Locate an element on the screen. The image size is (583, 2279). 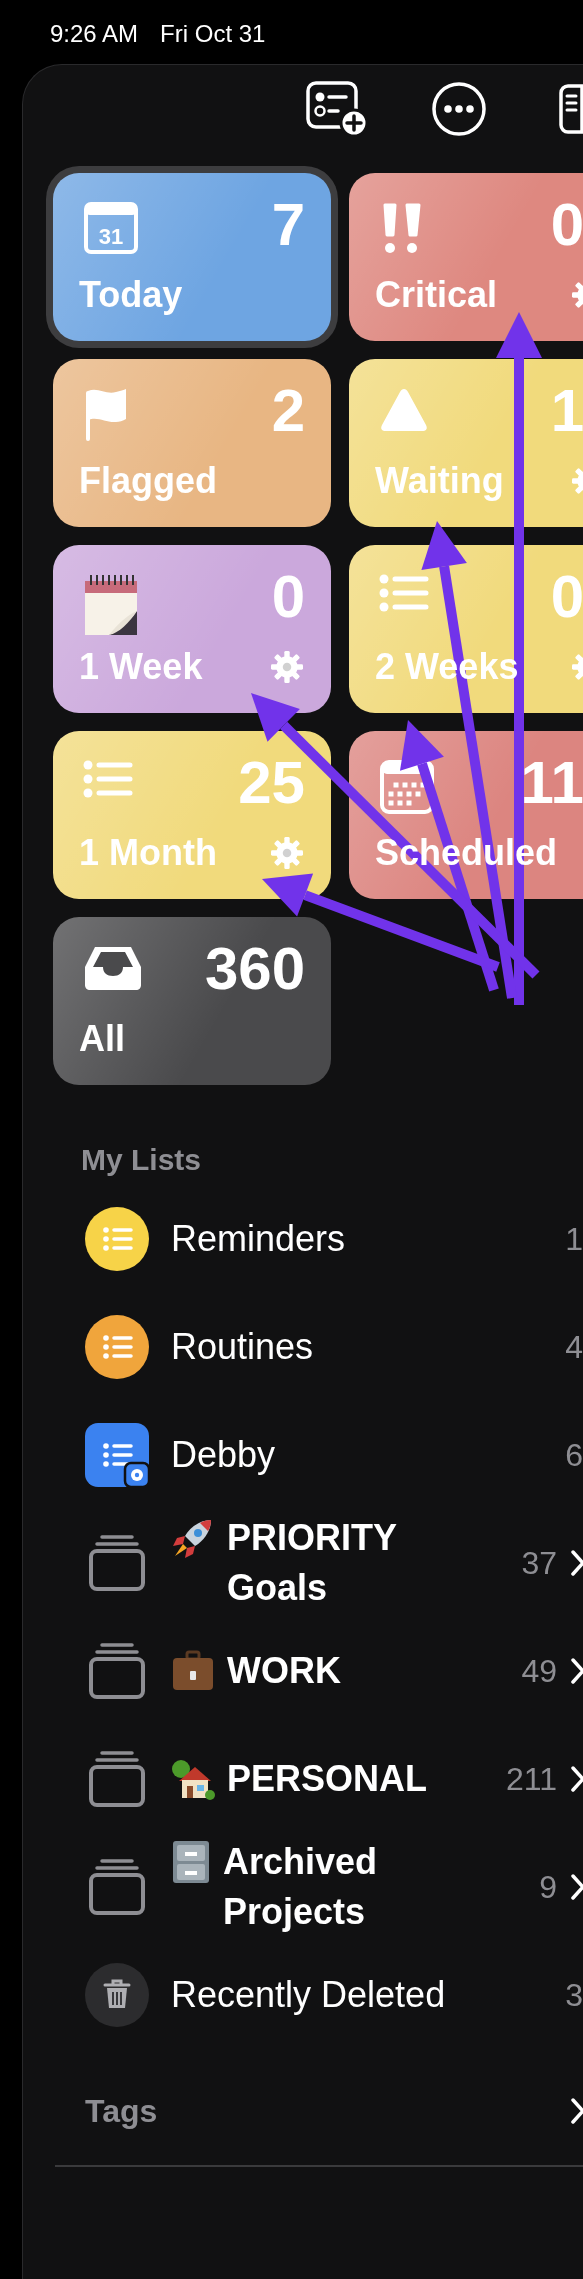
card-label: Waiting is located at coordinates (439, 481).